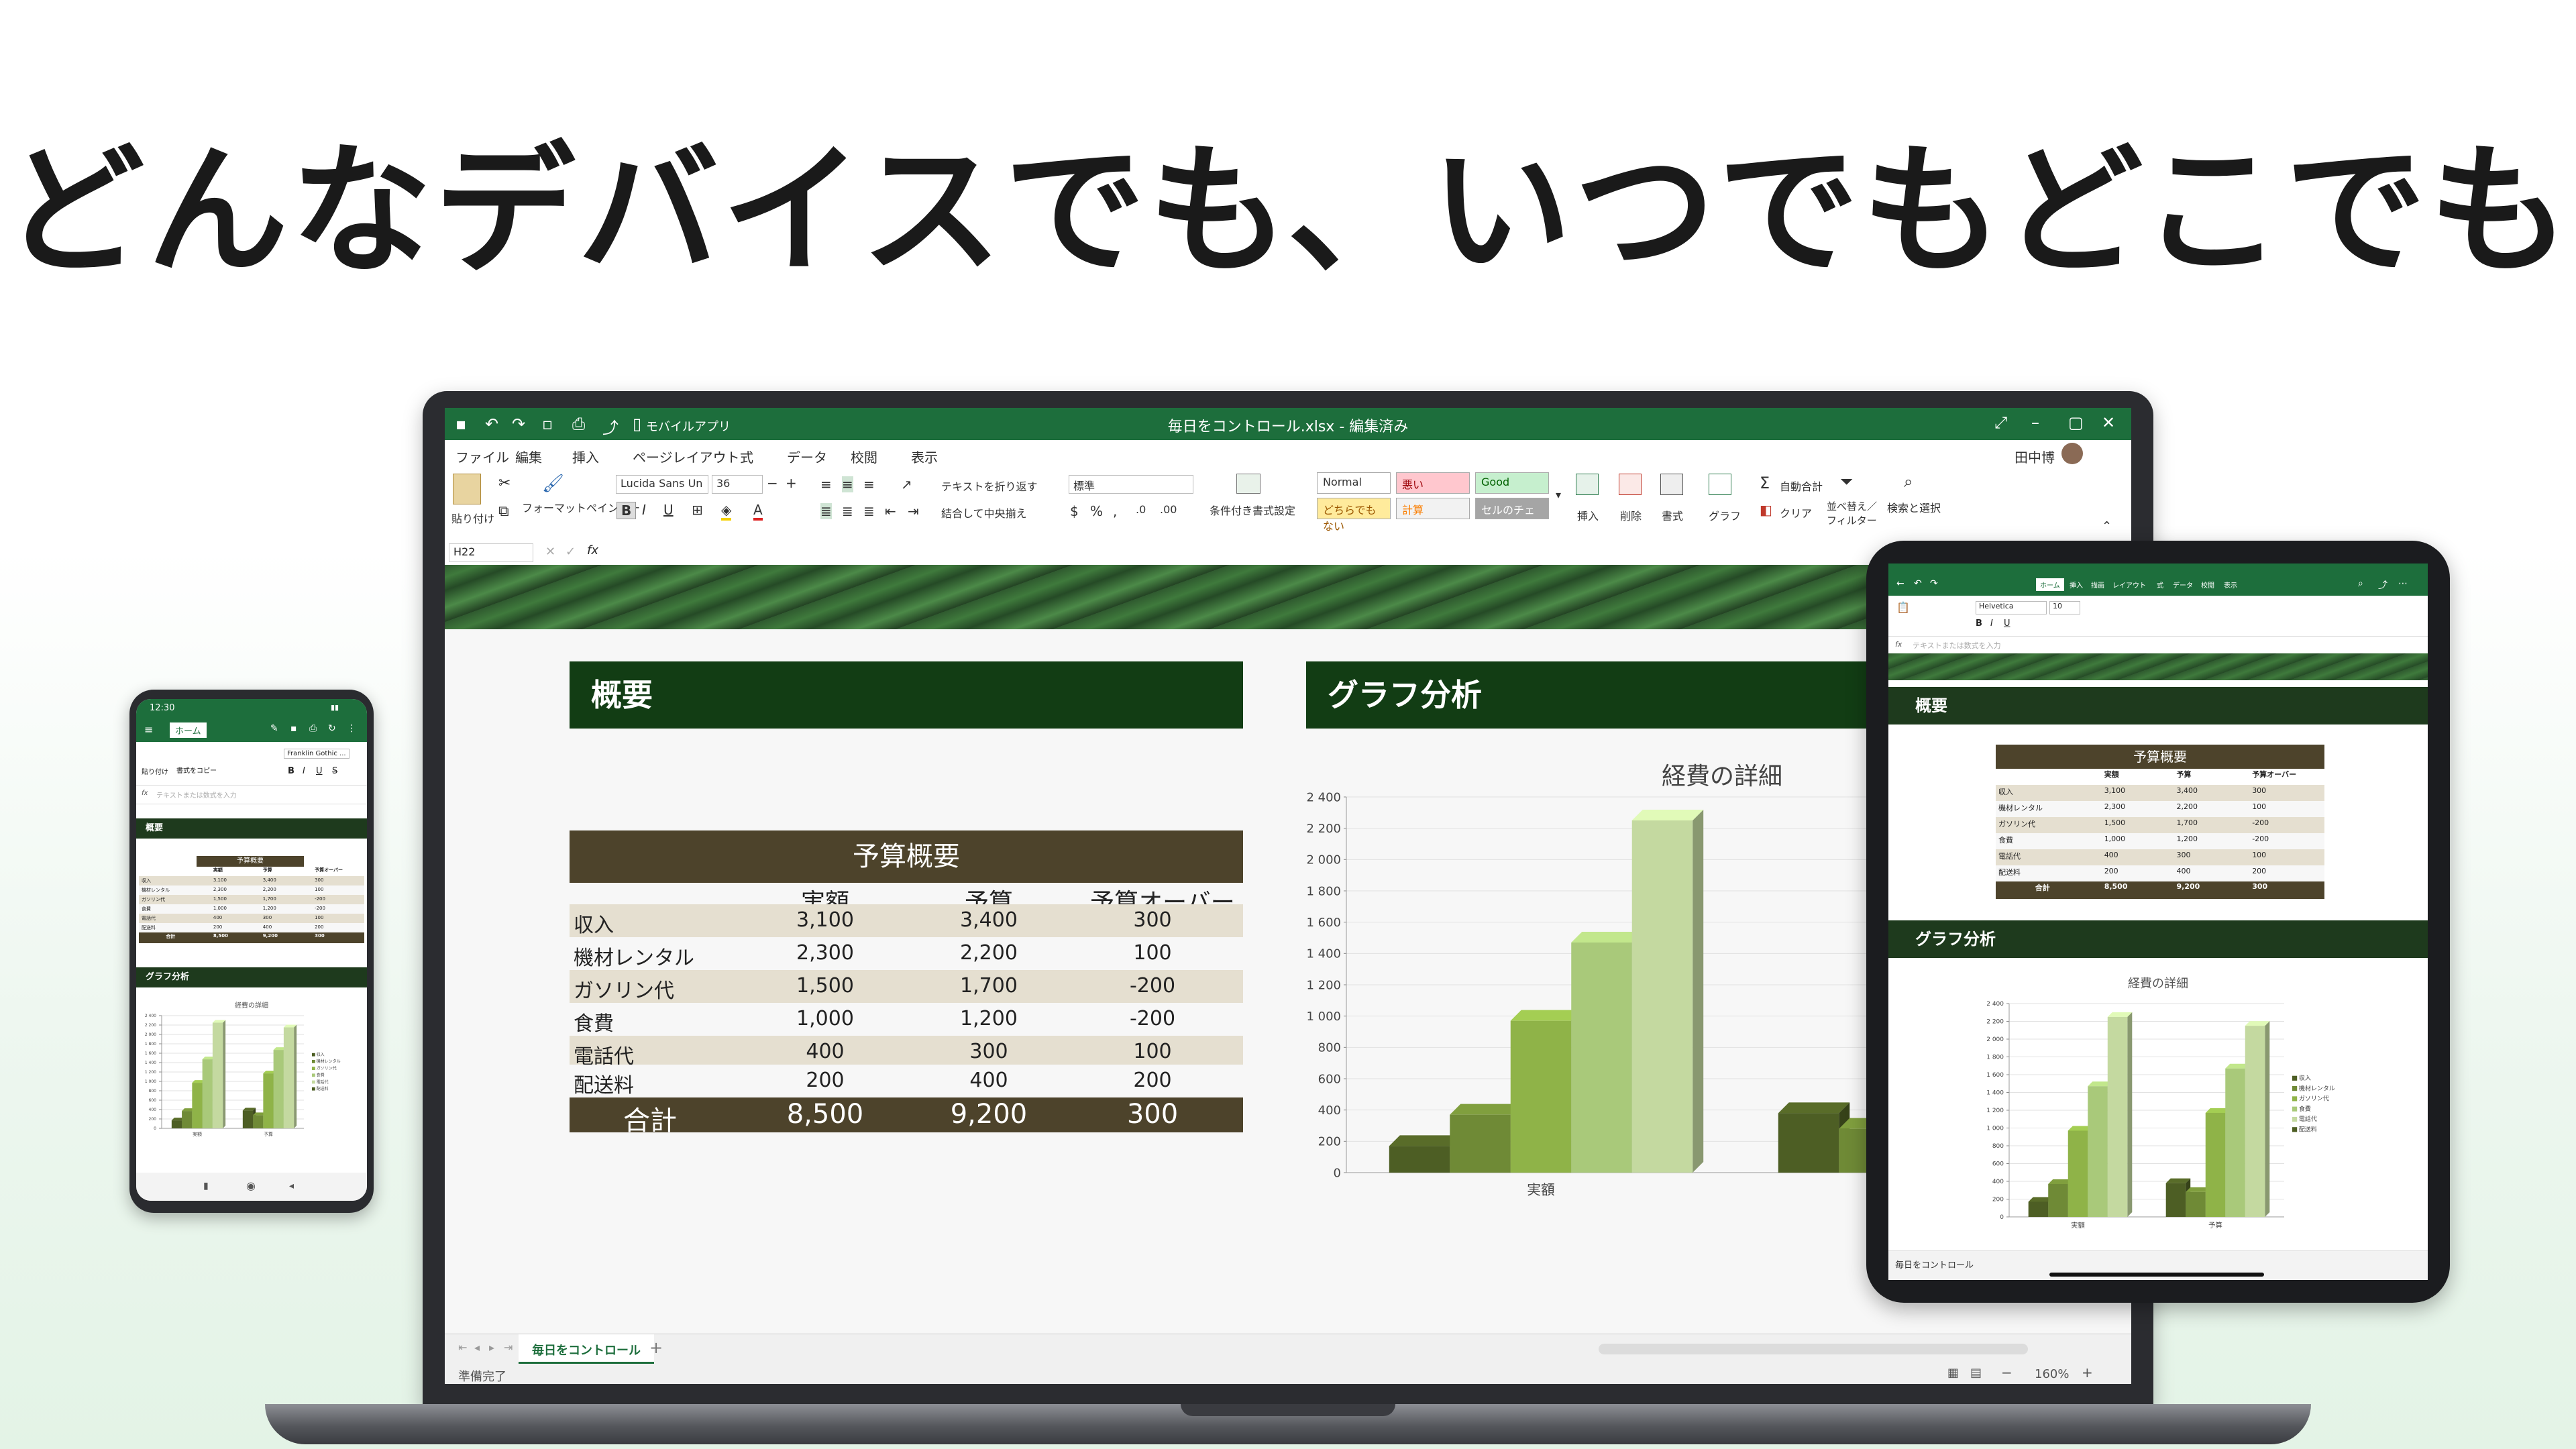 The width and height of the screenshot is (2576, 1449). Describe the element at coordinates (304, 771) in the screenshot. I see `phone-italic-button: I` at that location.